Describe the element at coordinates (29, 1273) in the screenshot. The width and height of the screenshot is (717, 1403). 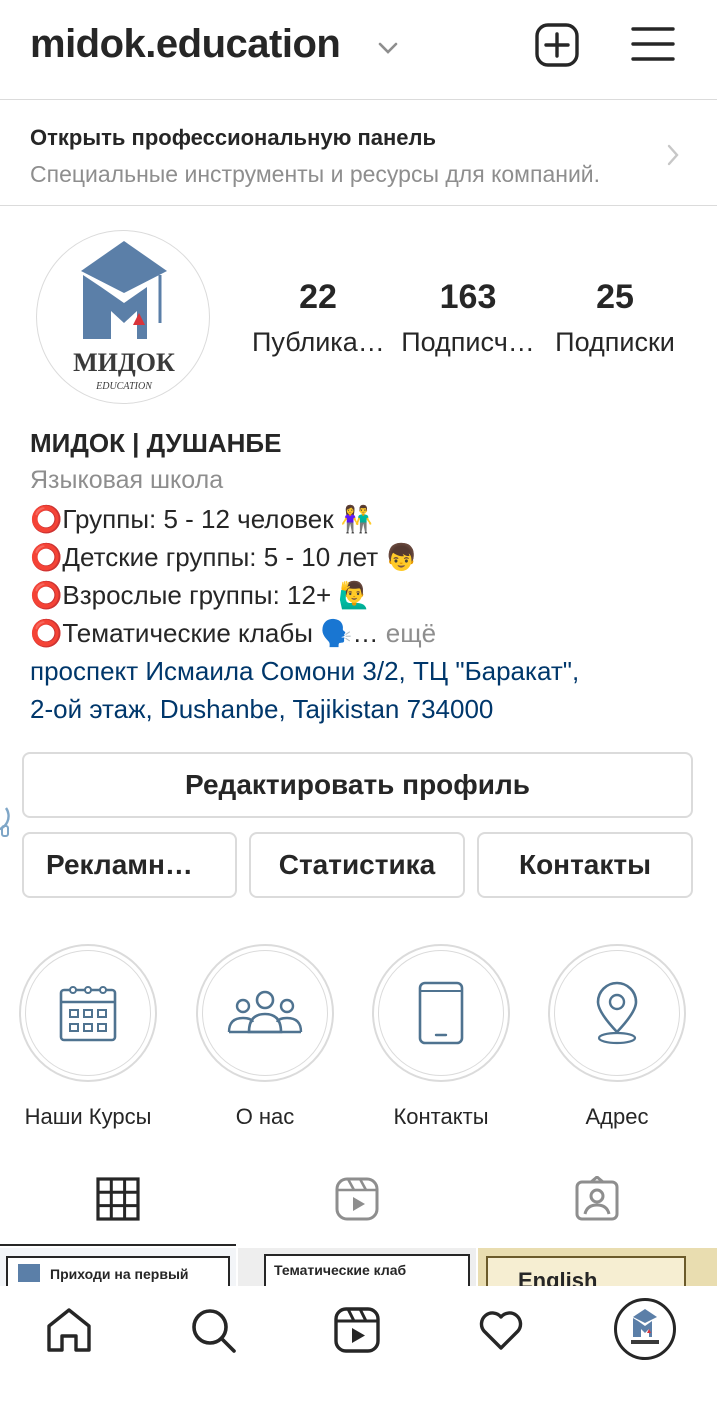
I see `post-logo-icon` at that location.